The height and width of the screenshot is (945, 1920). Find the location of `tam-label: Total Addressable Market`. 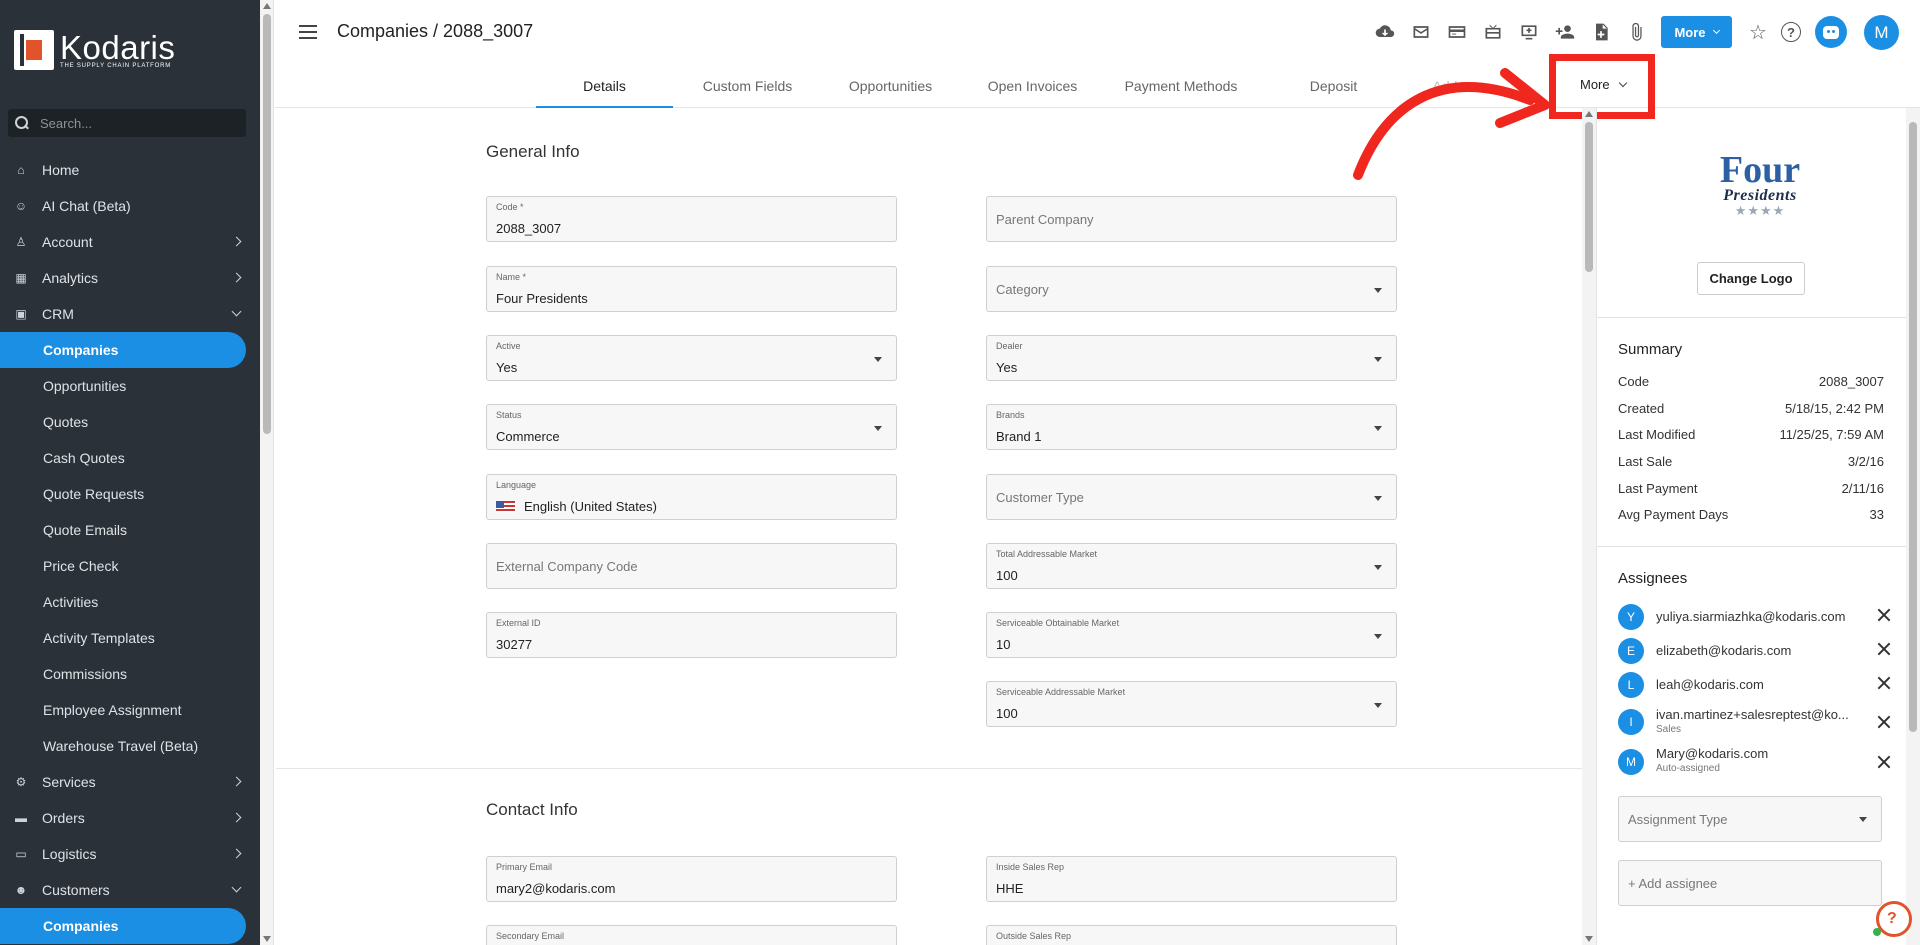

tam-label: Total Addressable Market is located at coordinates (1047, 554).